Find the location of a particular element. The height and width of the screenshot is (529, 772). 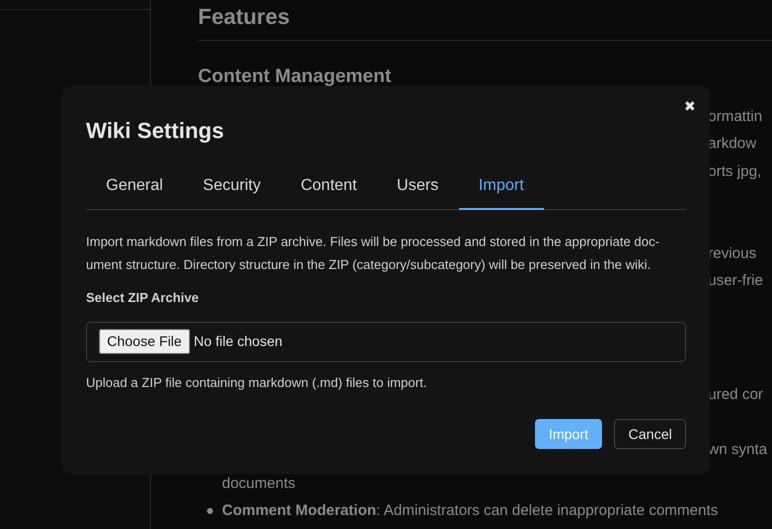

file-field: Choose File No file chosen is located at coordinates (386, 342).